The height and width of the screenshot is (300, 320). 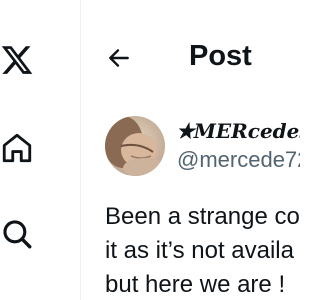 I want to click on x-logo-icon, so click(x=17, y=60).